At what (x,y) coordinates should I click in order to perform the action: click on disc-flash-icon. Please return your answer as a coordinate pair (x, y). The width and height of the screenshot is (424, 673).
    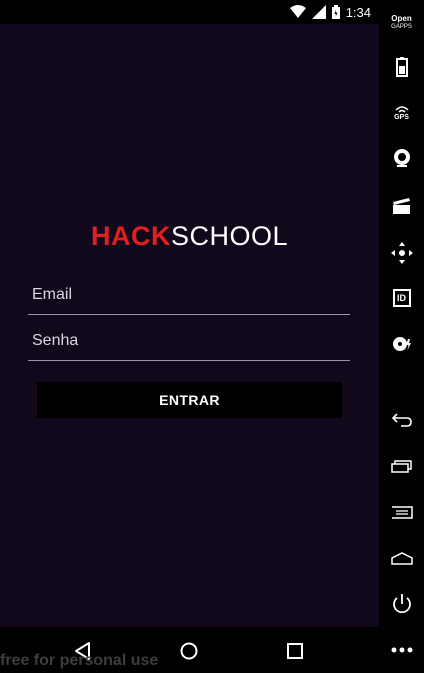
    Looking at the image, I should click on (401, 344).